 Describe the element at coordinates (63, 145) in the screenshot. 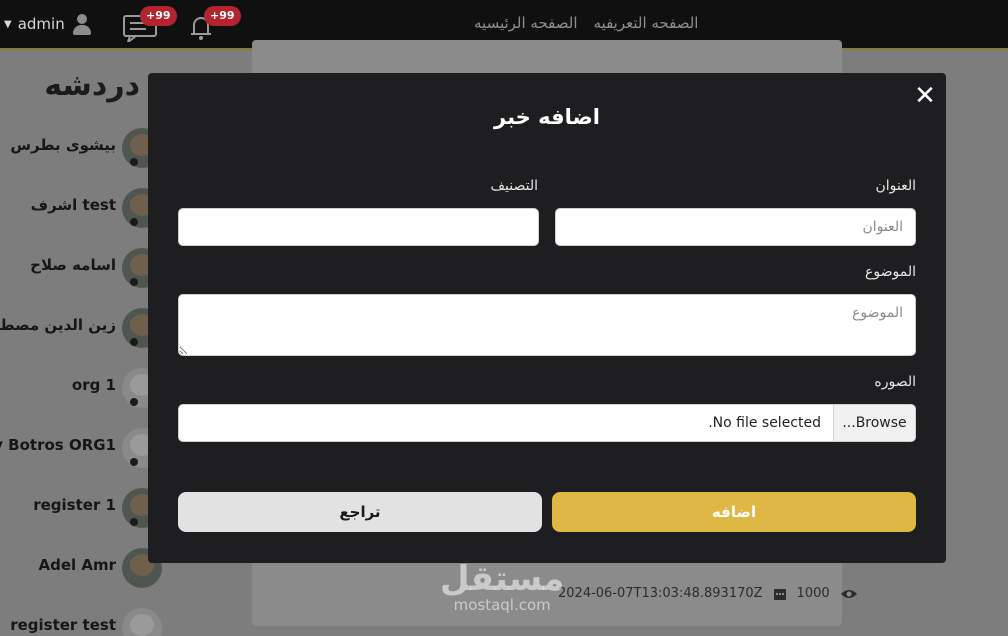

I see `chat-name: بيشوى بطرس` at that location.